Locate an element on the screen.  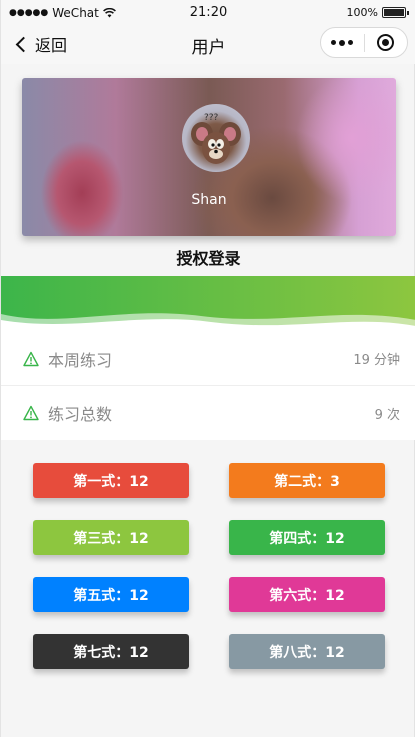
move-1-button: 第一式：12 is located at coordinates (111, 480).